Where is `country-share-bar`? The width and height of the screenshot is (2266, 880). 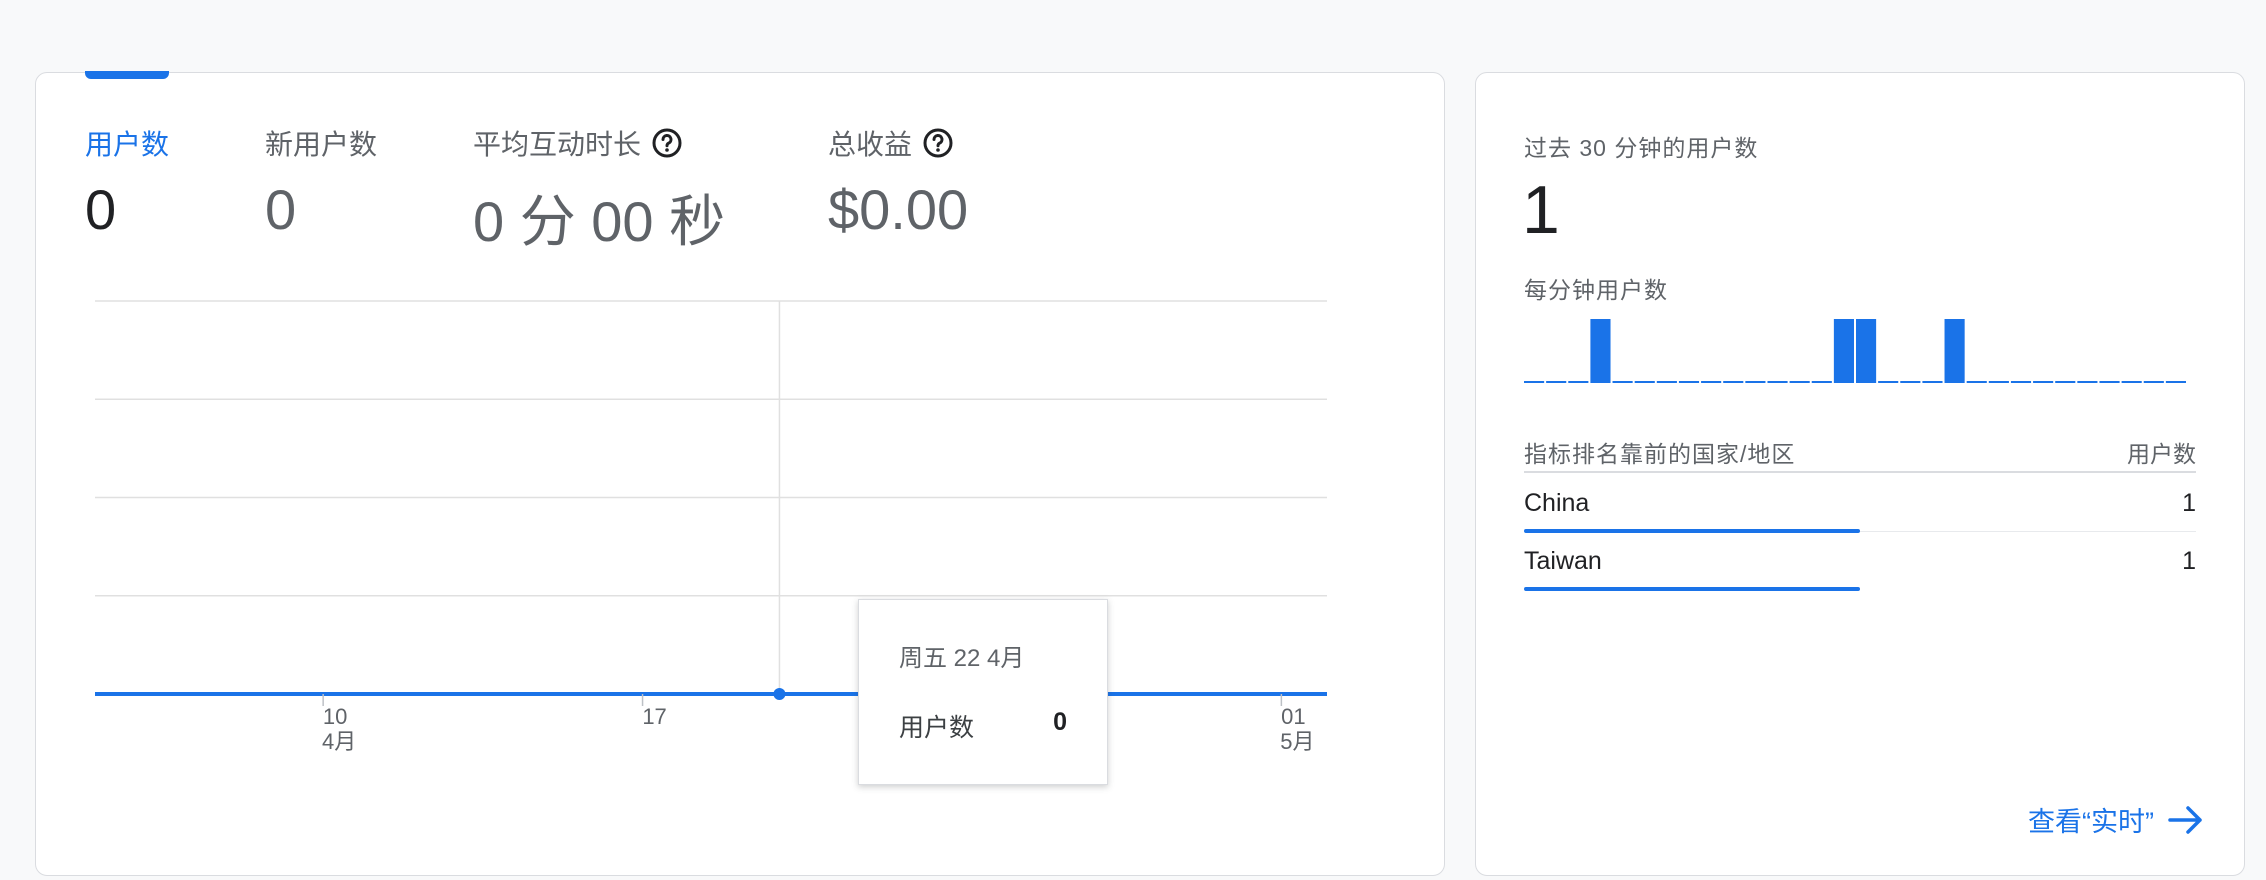 country-share-bar is located at coordinates (1692, 589).